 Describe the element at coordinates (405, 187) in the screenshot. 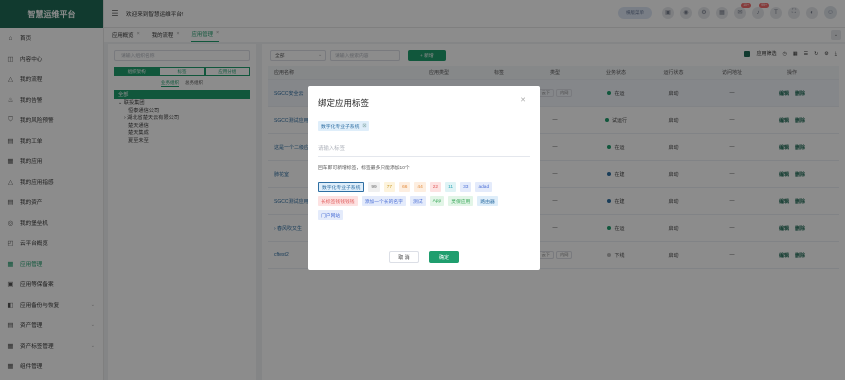

I see `tag-option: 66` at that location.